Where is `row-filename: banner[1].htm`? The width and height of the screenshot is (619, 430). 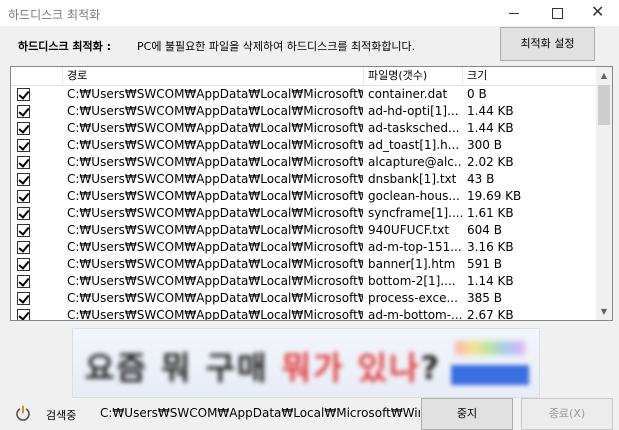
row-filename: banner[1].htm is located at coordinates (412, 264).